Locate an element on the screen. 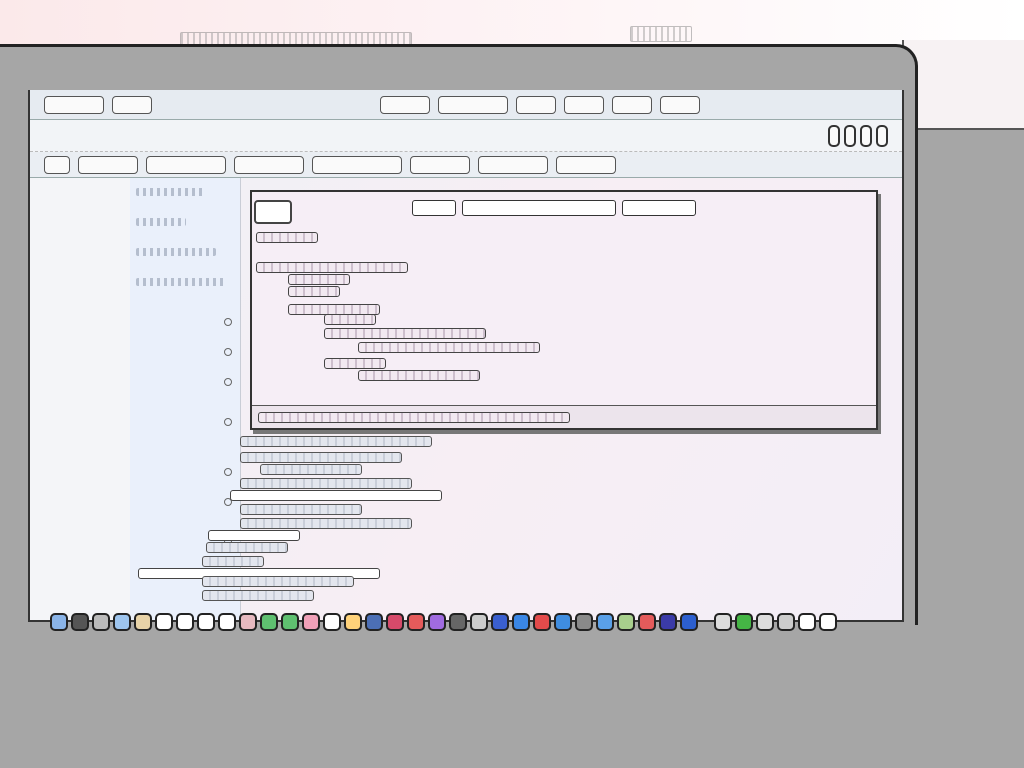  background-paper-right is located at coordinates (963, 85).